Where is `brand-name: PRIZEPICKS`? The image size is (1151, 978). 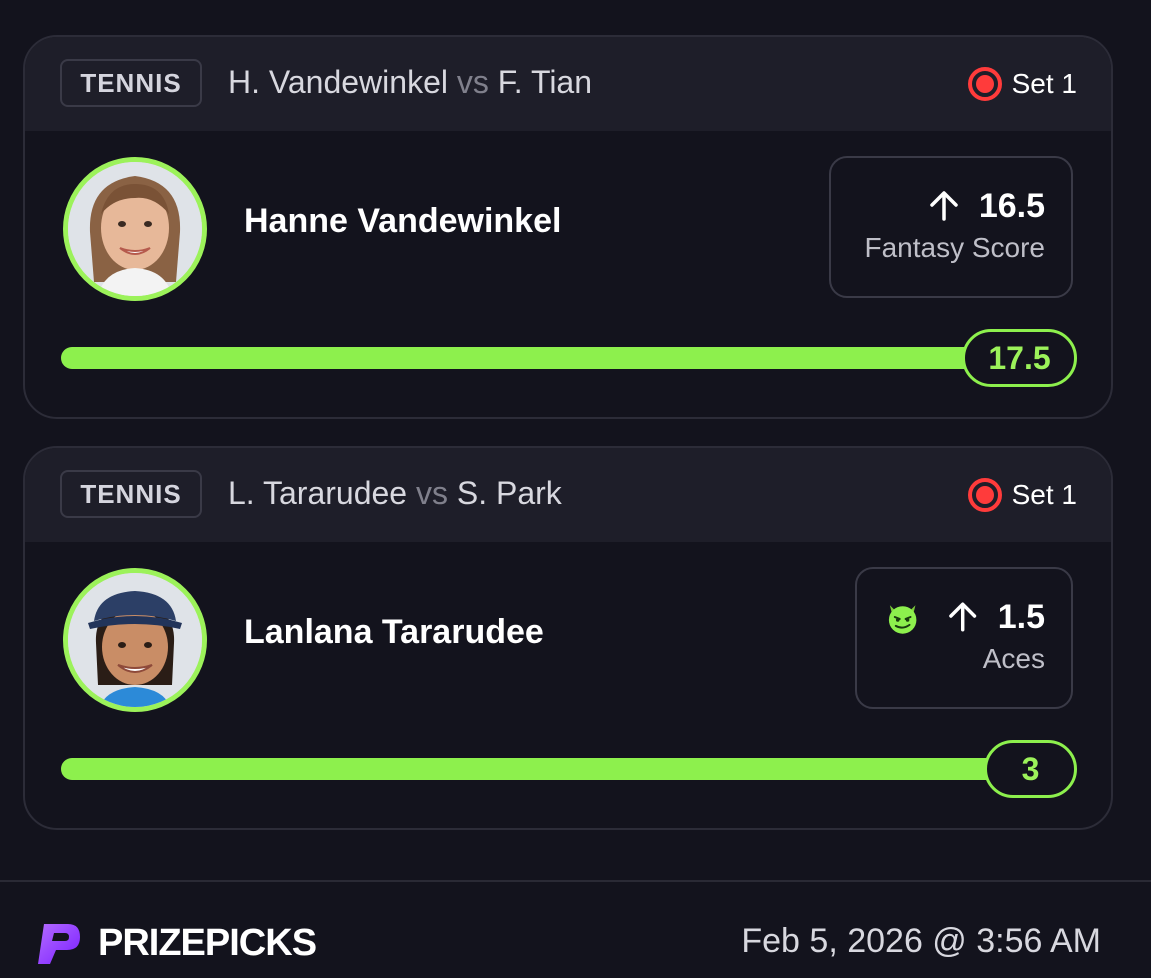
brand-name: PRIZEPICKS is located at coordinates (207, 942).